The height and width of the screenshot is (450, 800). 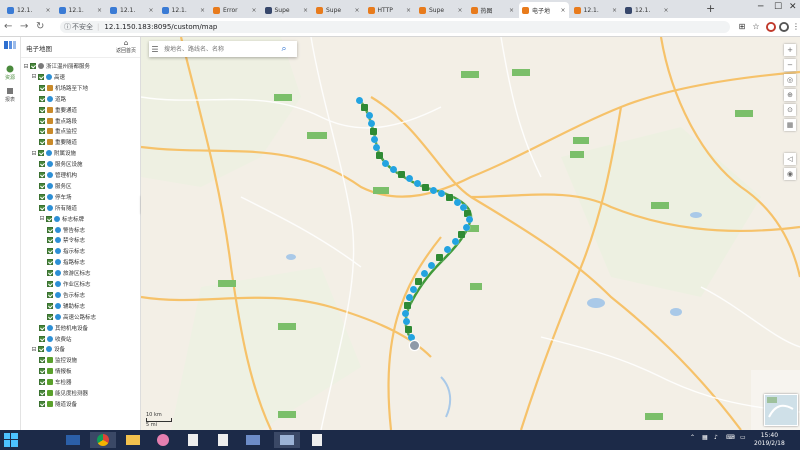 What do you see at coordinates (66, 240) in the screenshot?
I see `tree-node: 禁令标志` at bounding box center [66, 240].